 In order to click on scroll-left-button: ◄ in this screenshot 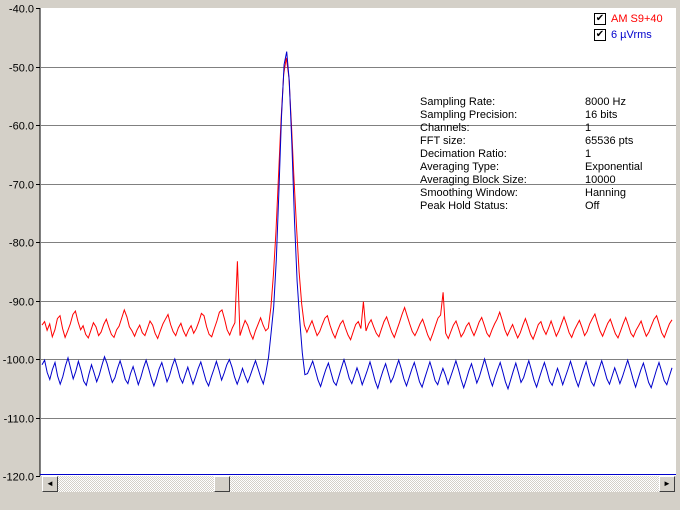, I will do `click(50, 484)`.